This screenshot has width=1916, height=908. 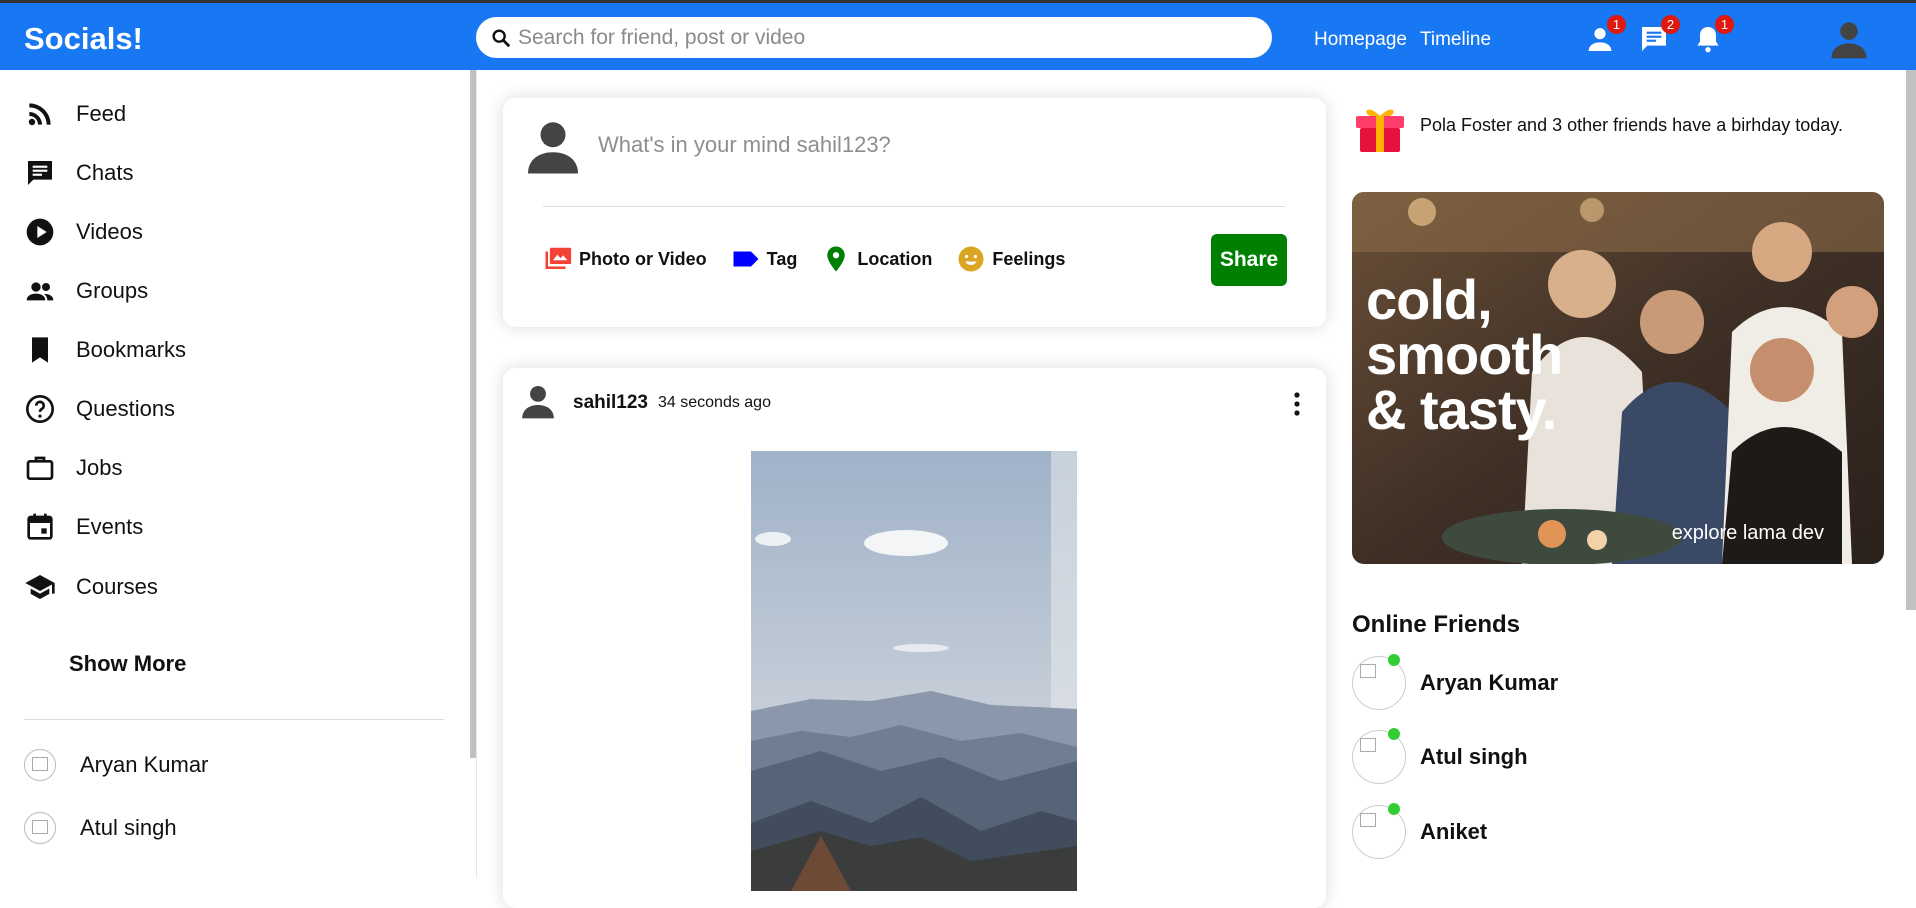 I want to click on post-time: 34 seconds ago, so click(x=714, y=402).